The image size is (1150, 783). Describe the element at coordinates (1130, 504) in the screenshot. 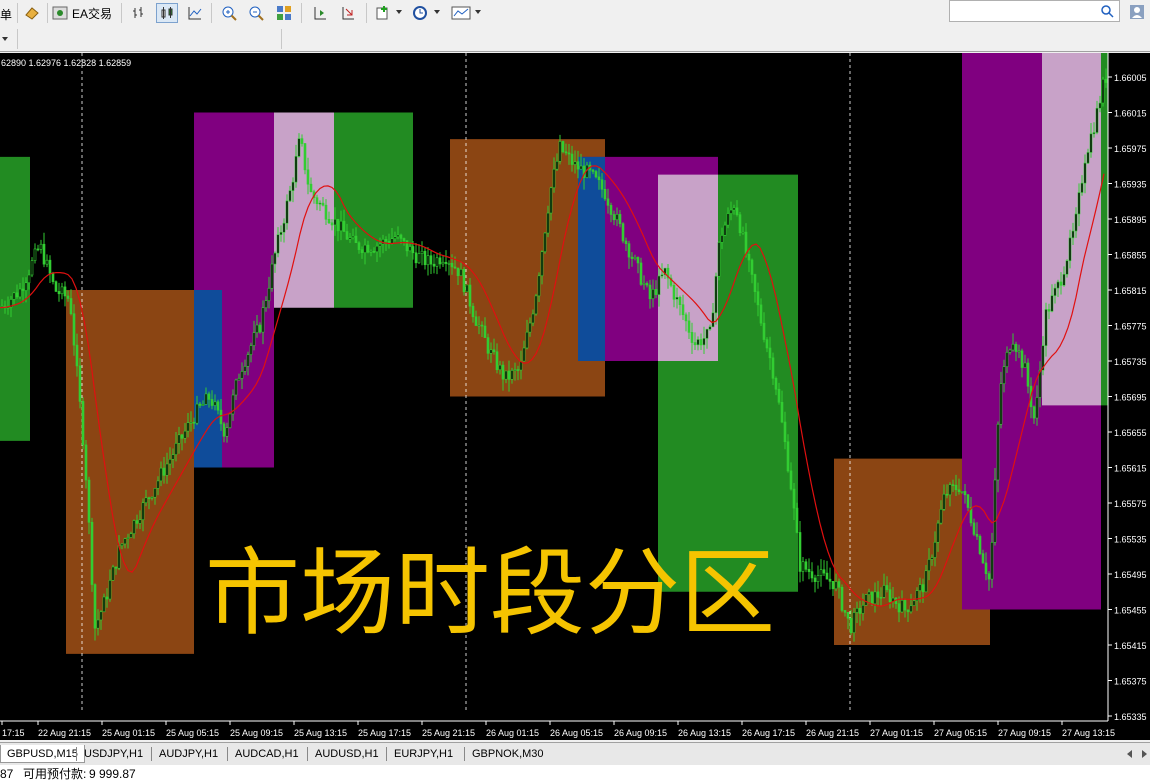

I see `price-label: 1.65575` at that location.